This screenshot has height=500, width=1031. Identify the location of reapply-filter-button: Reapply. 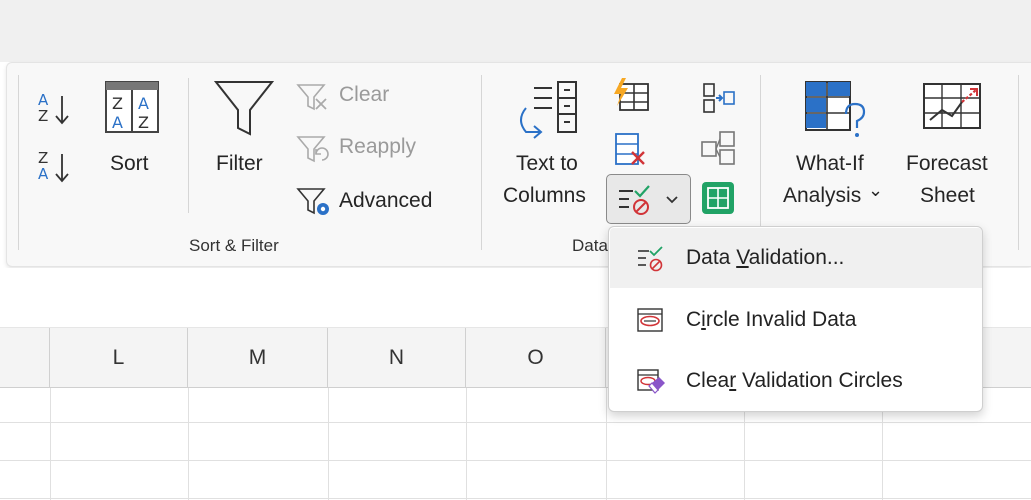
(364, 149).